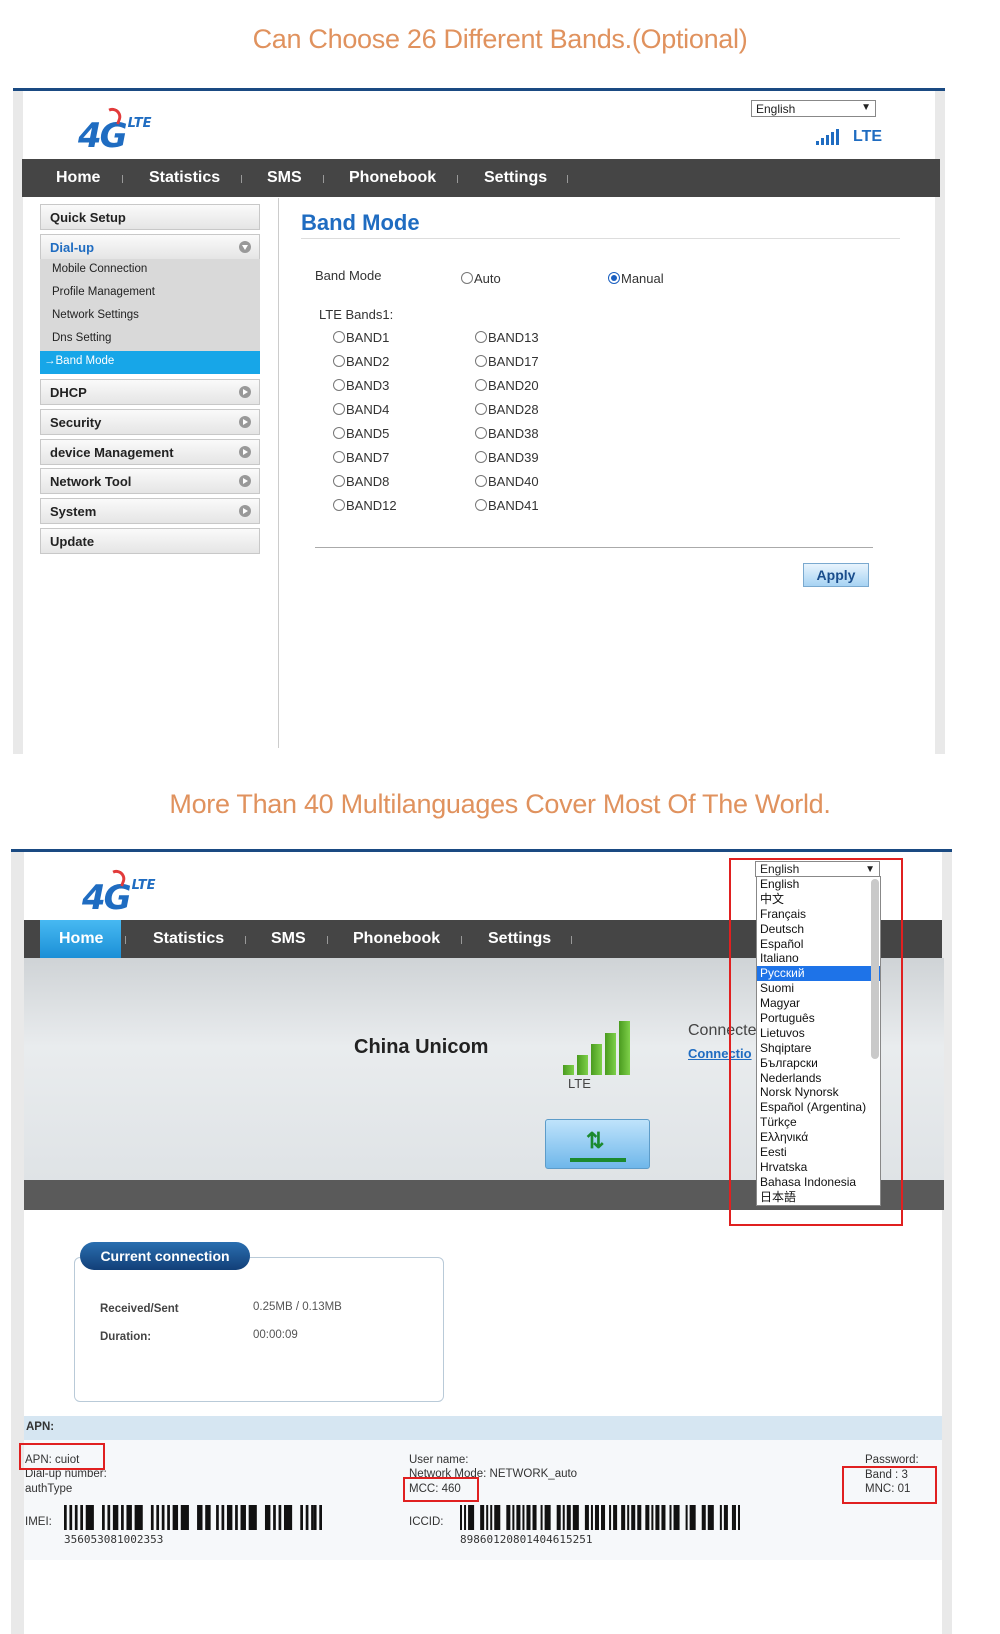 Image resolution: width=1000 pixels, height=1634 pixels. I want to click on band-mode-auto-radio: Auto, so click(481, 278).